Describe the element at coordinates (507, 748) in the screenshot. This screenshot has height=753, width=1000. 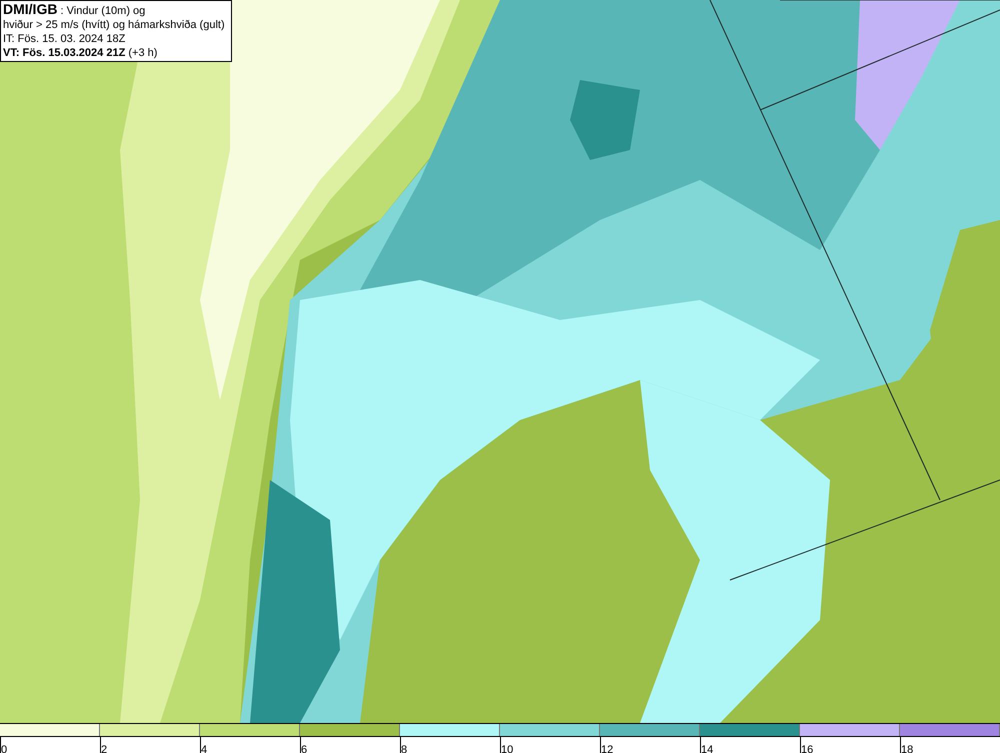
I see `legend-tick-label: 10` at that location.